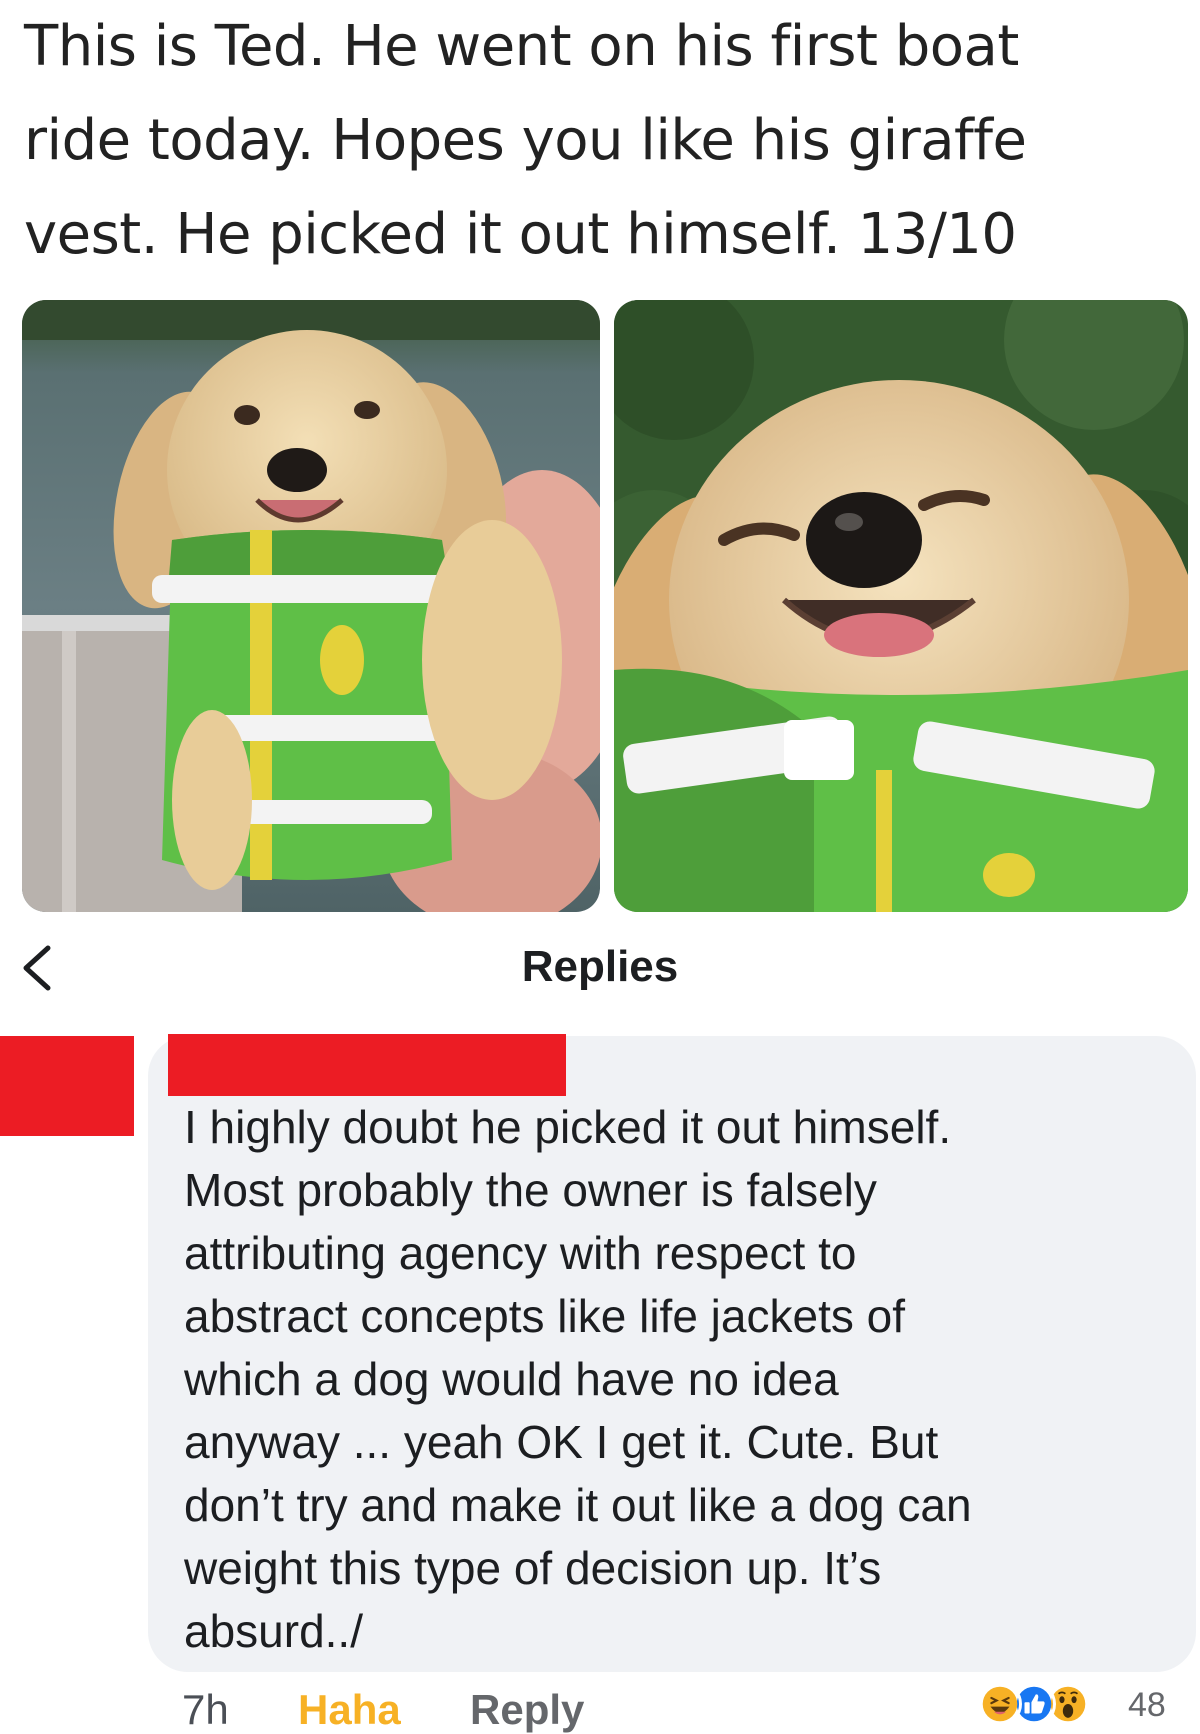 The height and width of the screenshot is (1734, 1200). Describe the element at coordinates (205, 1710) in the screenshot. I see `comment-timestamp: 7h` at that location.